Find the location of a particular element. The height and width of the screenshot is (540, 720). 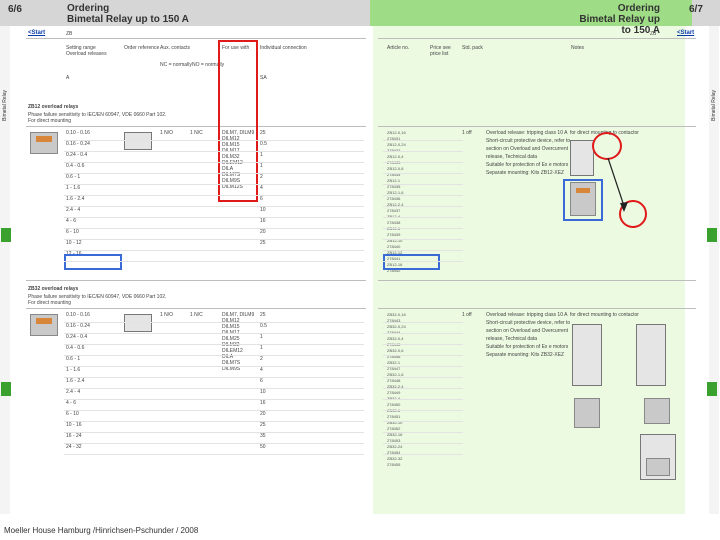

section1-title: ZB12 overload relays is located at coordinates (53, 107).